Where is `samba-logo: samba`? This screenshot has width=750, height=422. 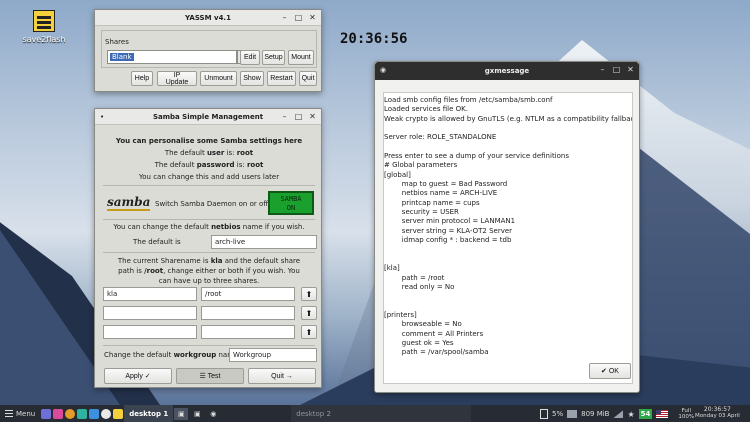 samba-logo: samba is located at coordinates (129, 203).